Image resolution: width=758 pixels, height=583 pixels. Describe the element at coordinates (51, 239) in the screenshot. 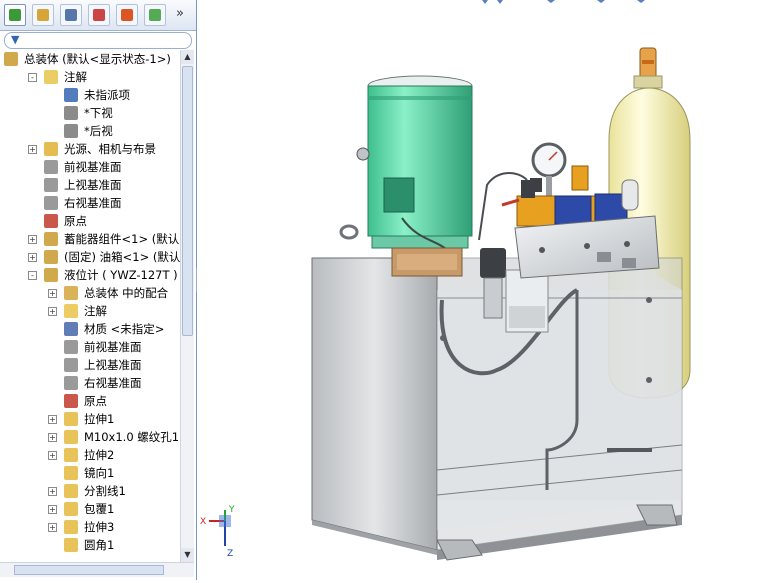

I see `subassembly-icon` at that location.